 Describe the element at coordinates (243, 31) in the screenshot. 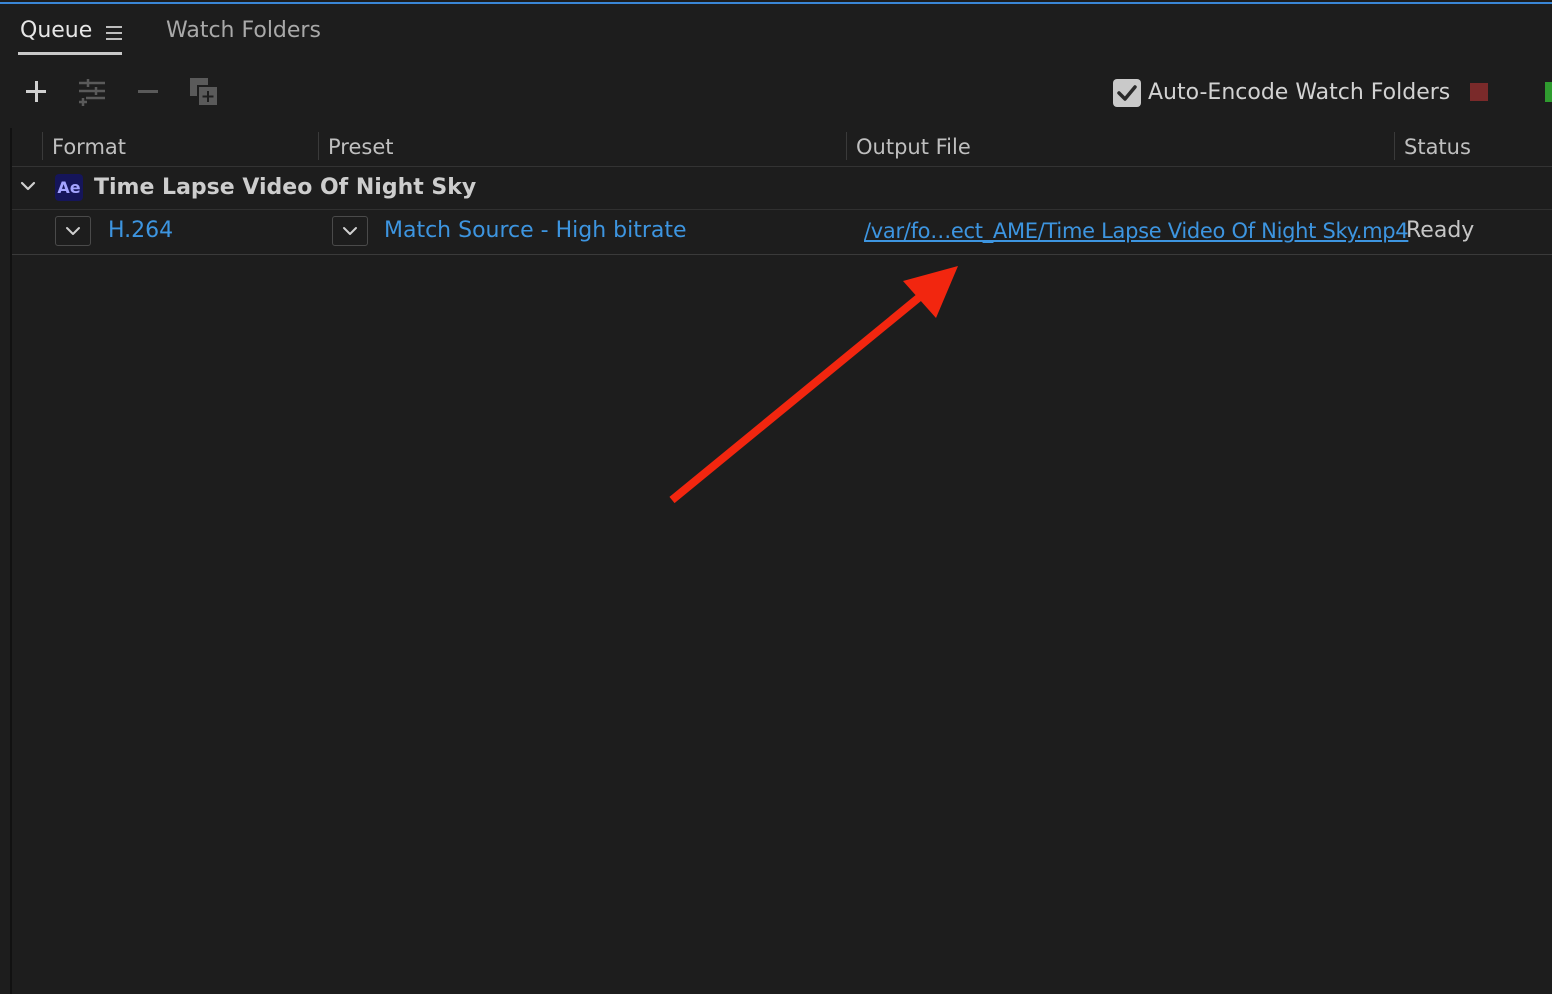

I see `tab-watch-folders: Watch Folders` at that location.